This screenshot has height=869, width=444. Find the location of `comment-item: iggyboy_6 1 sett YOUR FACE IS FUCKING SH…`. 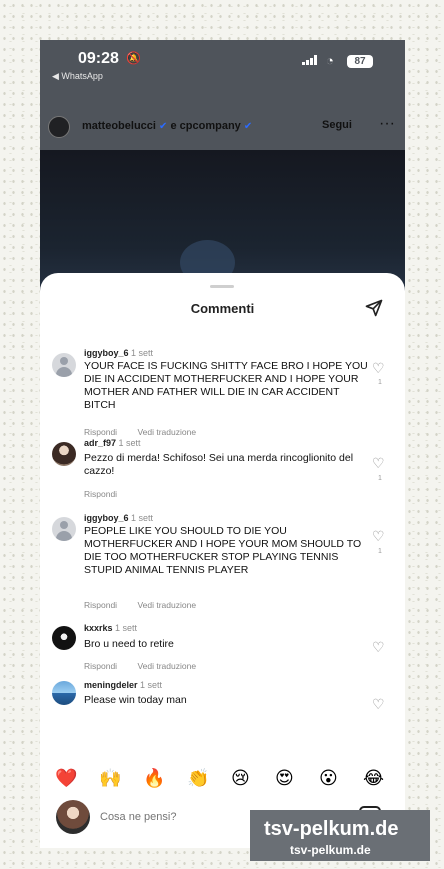

comment-item: iggyboy_6 1 sett YOUR FACE IS FUCKING SH… is located at coordinates (222, 392).